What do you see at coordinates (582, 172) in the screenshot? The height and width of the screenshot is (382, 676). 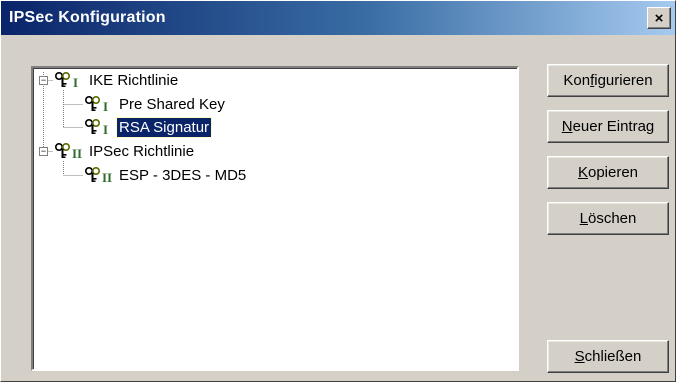 I see `mnemonic-letter: K` at bounding box center [582, 172].